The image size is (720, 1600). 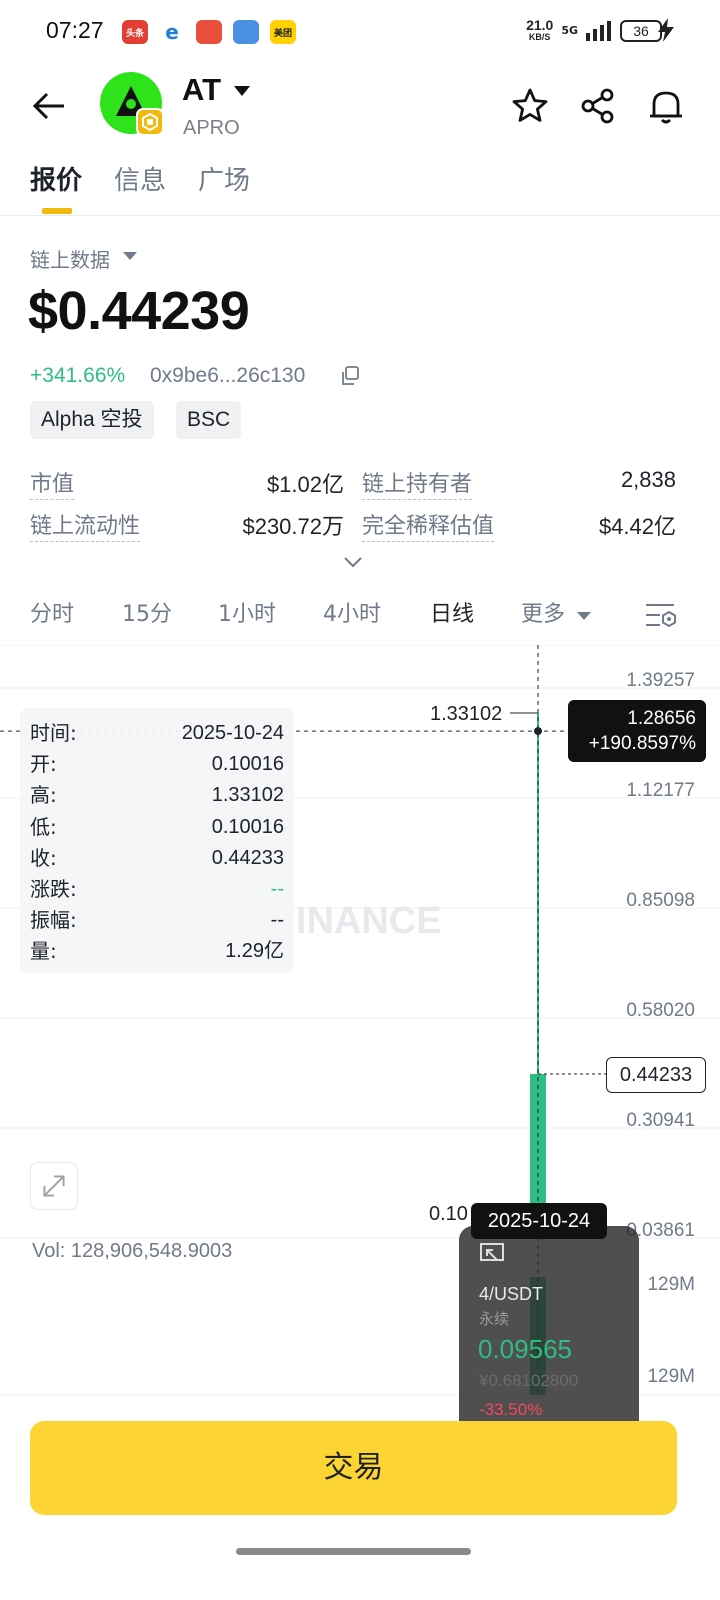 I want to click on battery-indicator: 36, so click(x=641, y=30).